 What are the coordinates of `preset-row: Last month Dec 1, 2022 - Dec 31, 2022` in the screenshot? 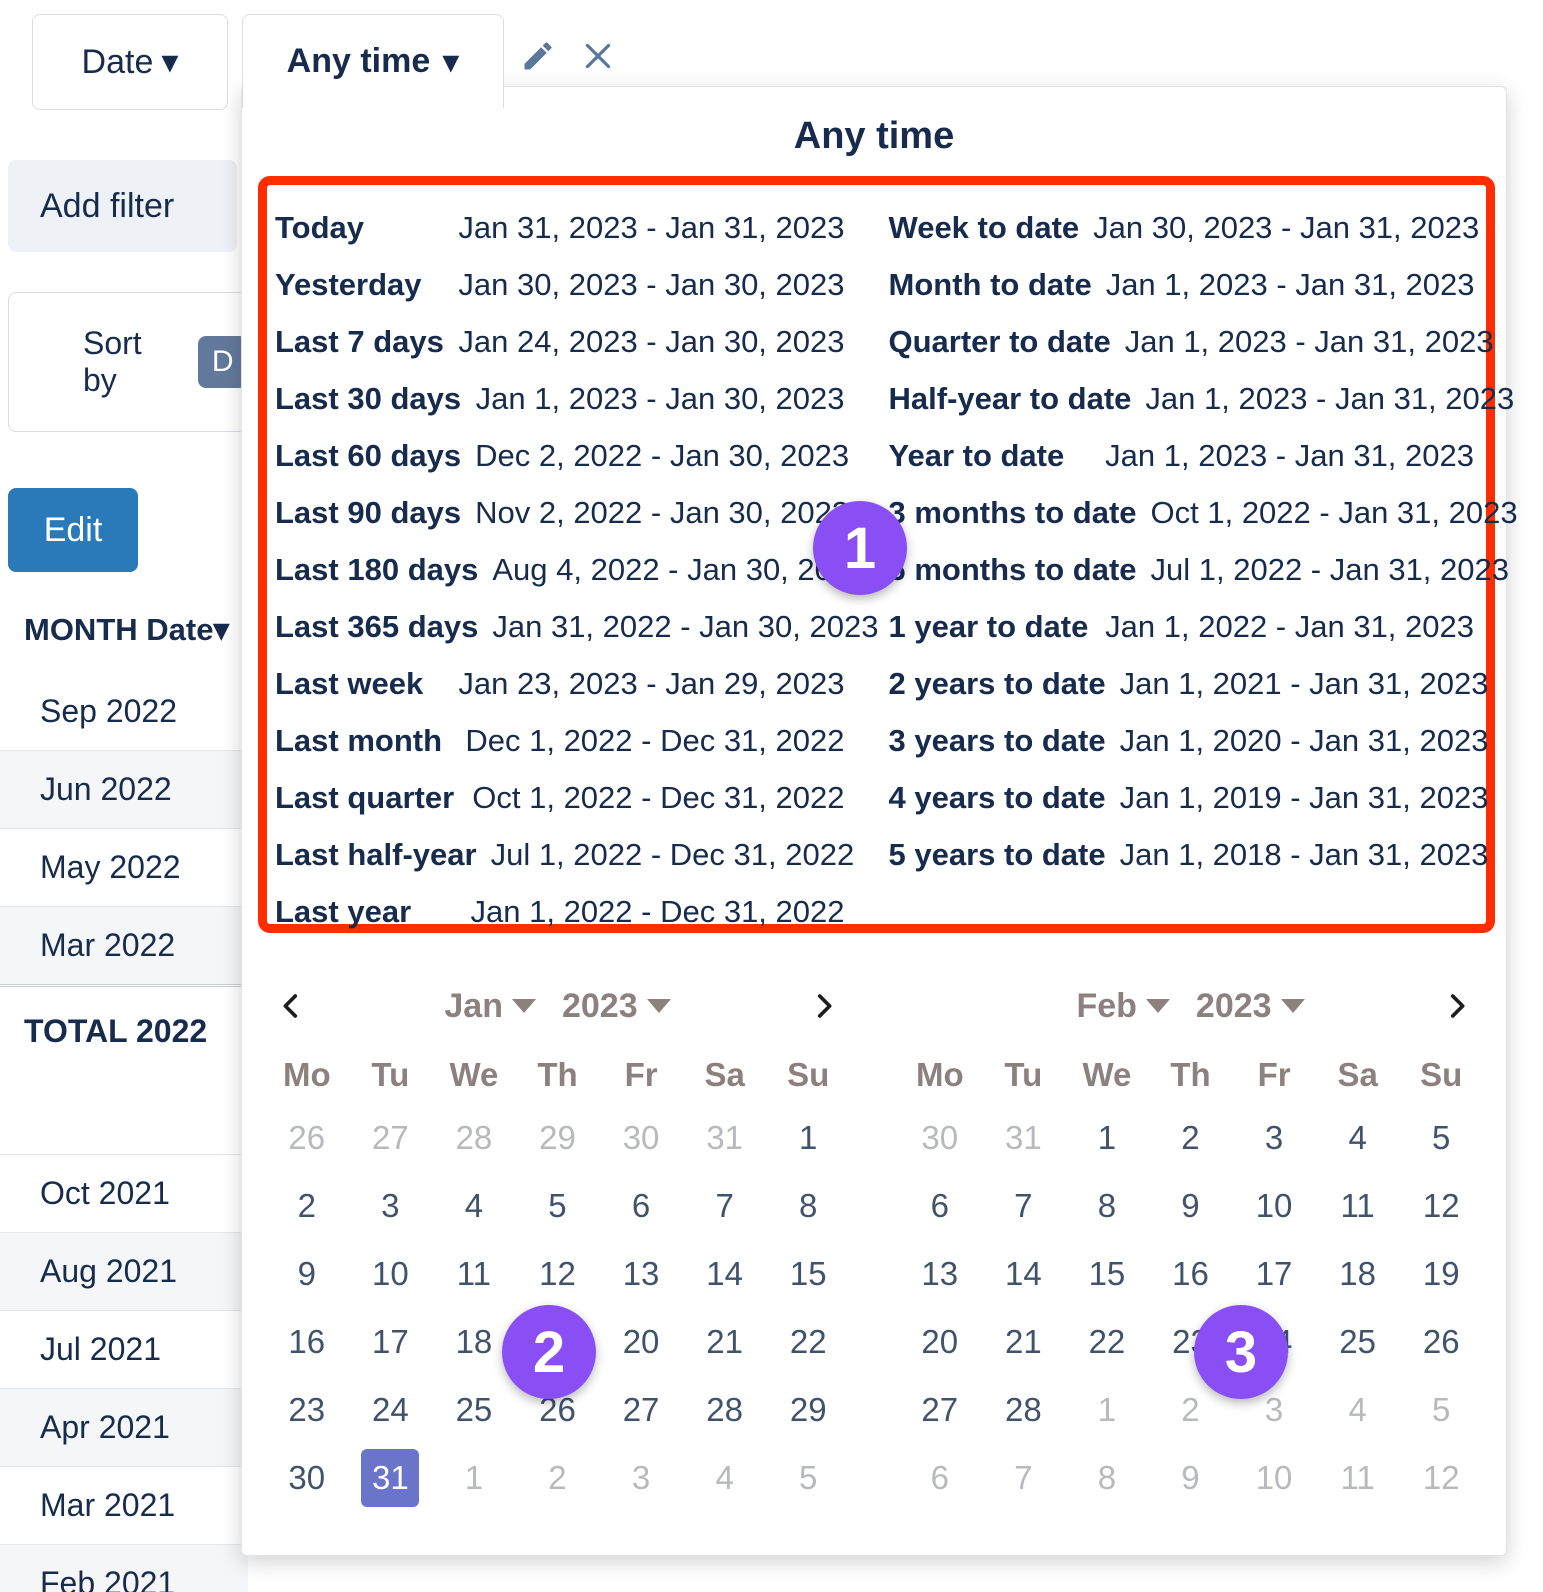 It's located at (576, 740).